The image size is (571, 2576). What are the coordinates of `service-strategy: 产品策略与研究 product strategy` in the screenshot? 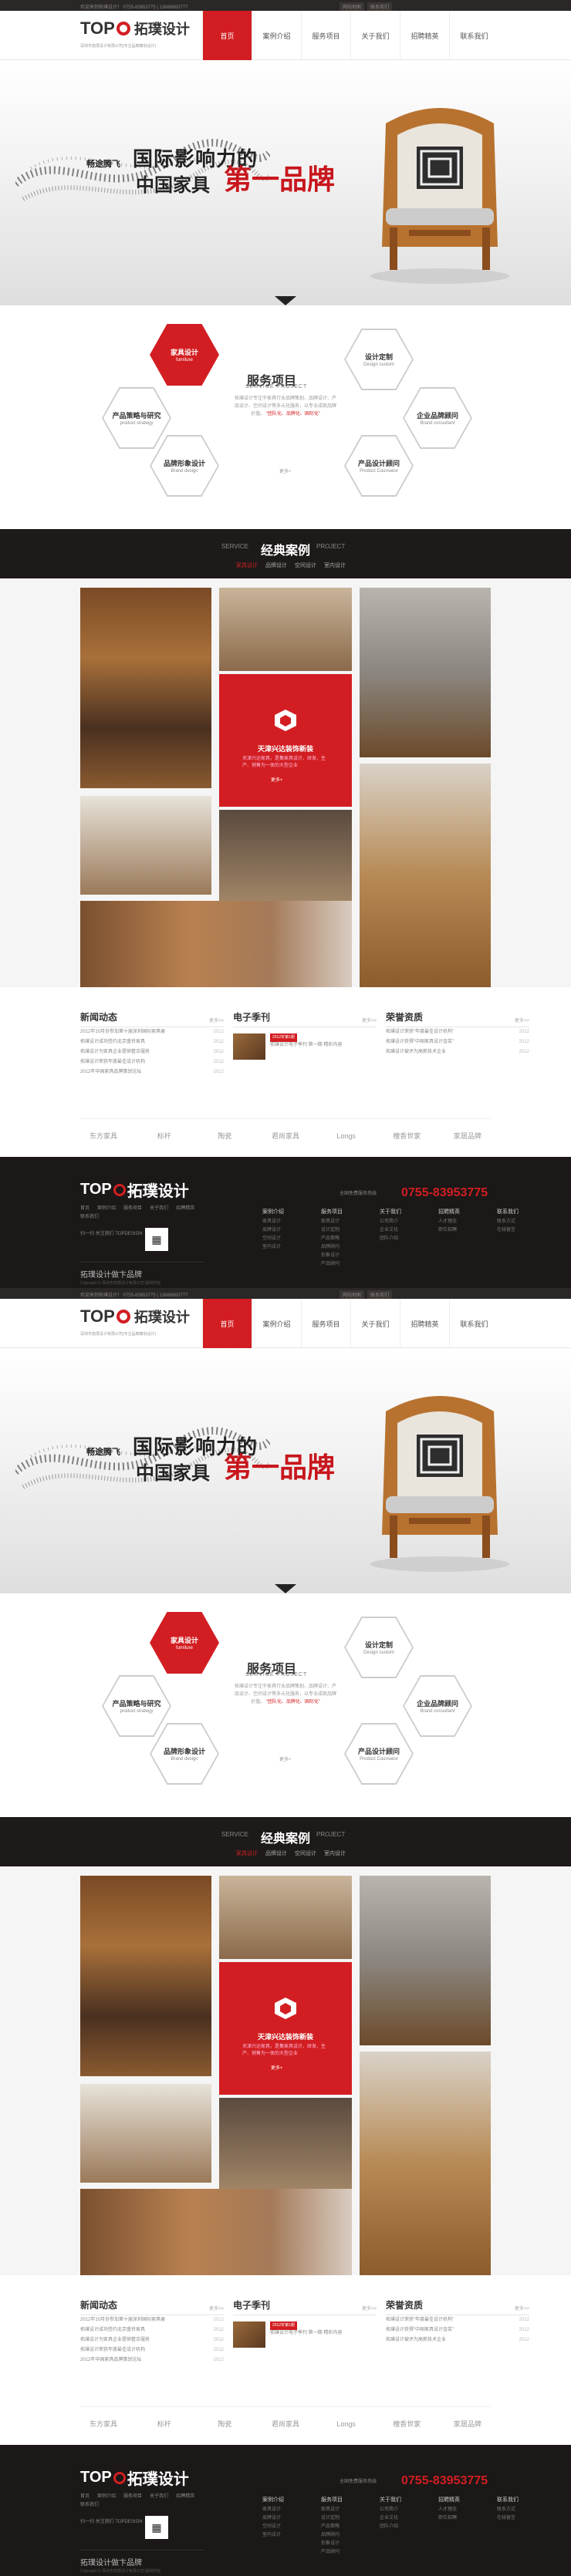 It's located at (136, 418).